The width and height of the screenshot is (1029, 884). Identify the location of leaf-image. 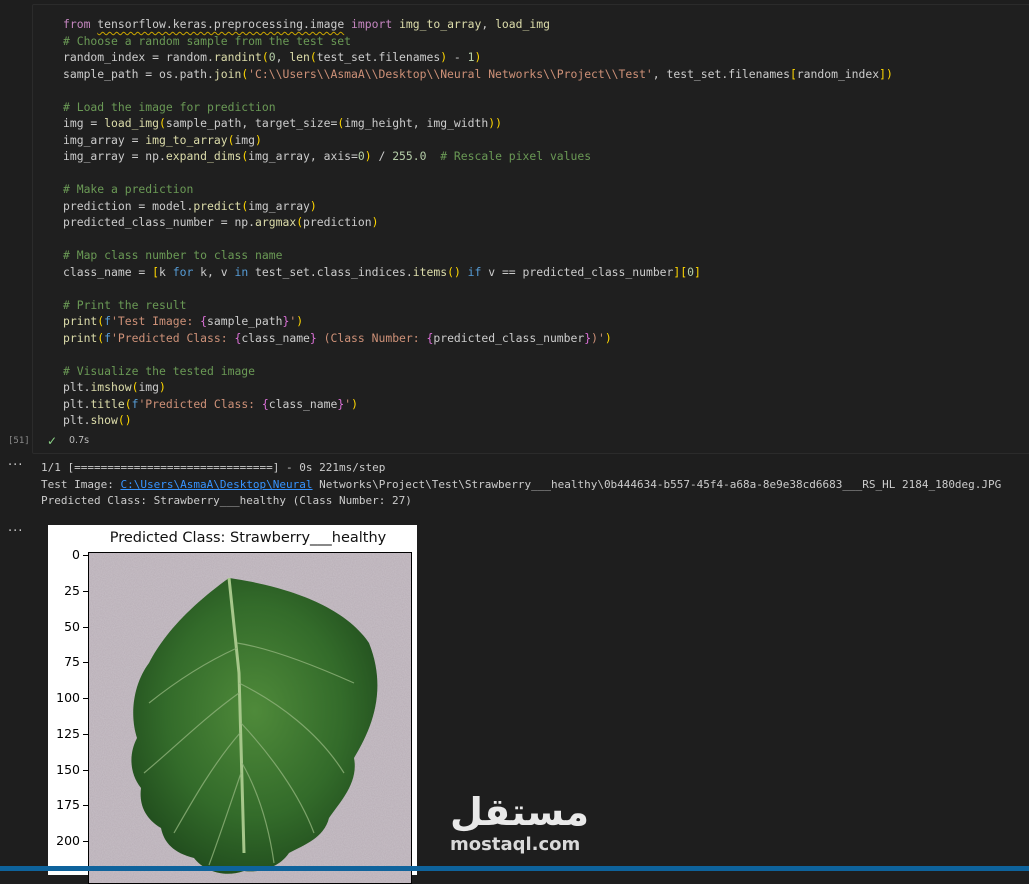
(250, 718).